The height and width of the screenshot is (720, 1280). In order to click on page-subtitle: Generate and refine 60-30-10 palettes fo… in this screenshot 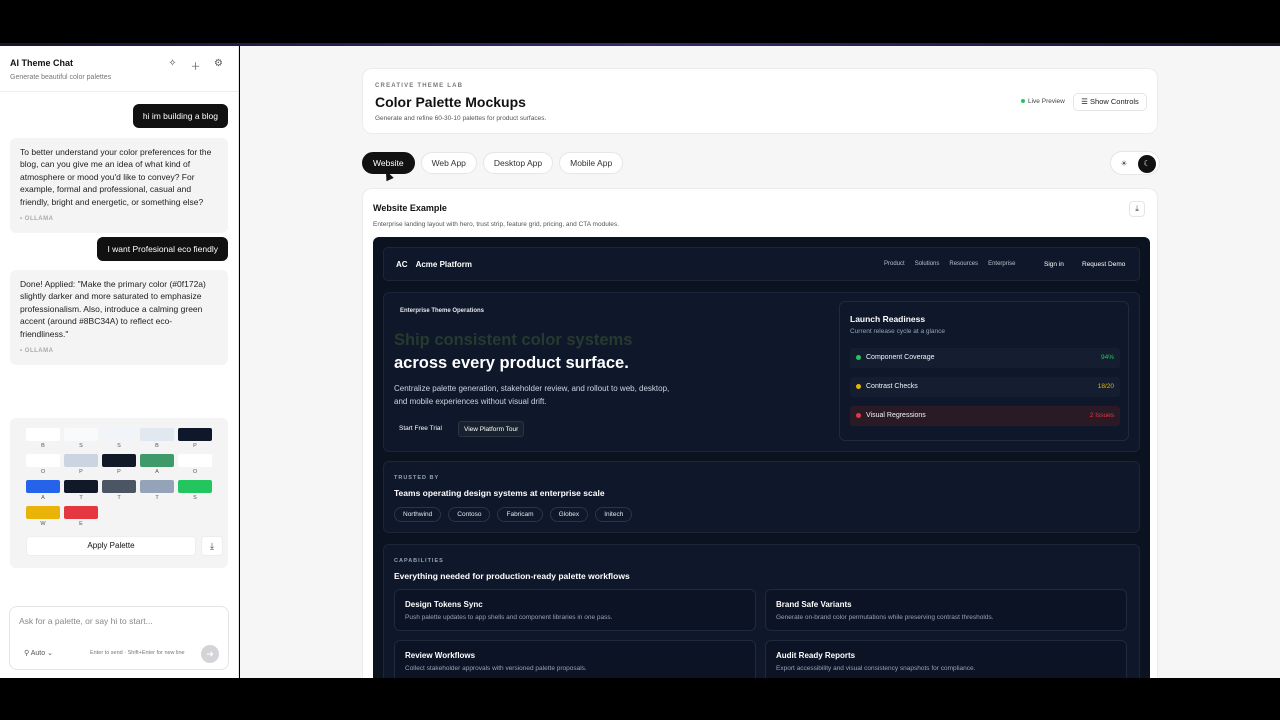, I will do `click(461, 118)`.